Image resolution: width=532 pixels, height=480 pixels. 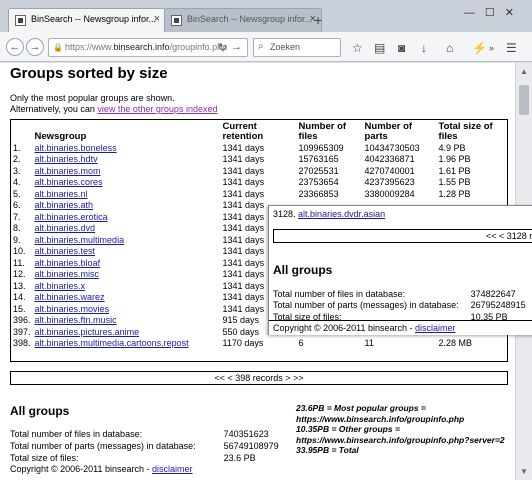 I want to click on row-number-td: 9., so click(x=22, y=240).